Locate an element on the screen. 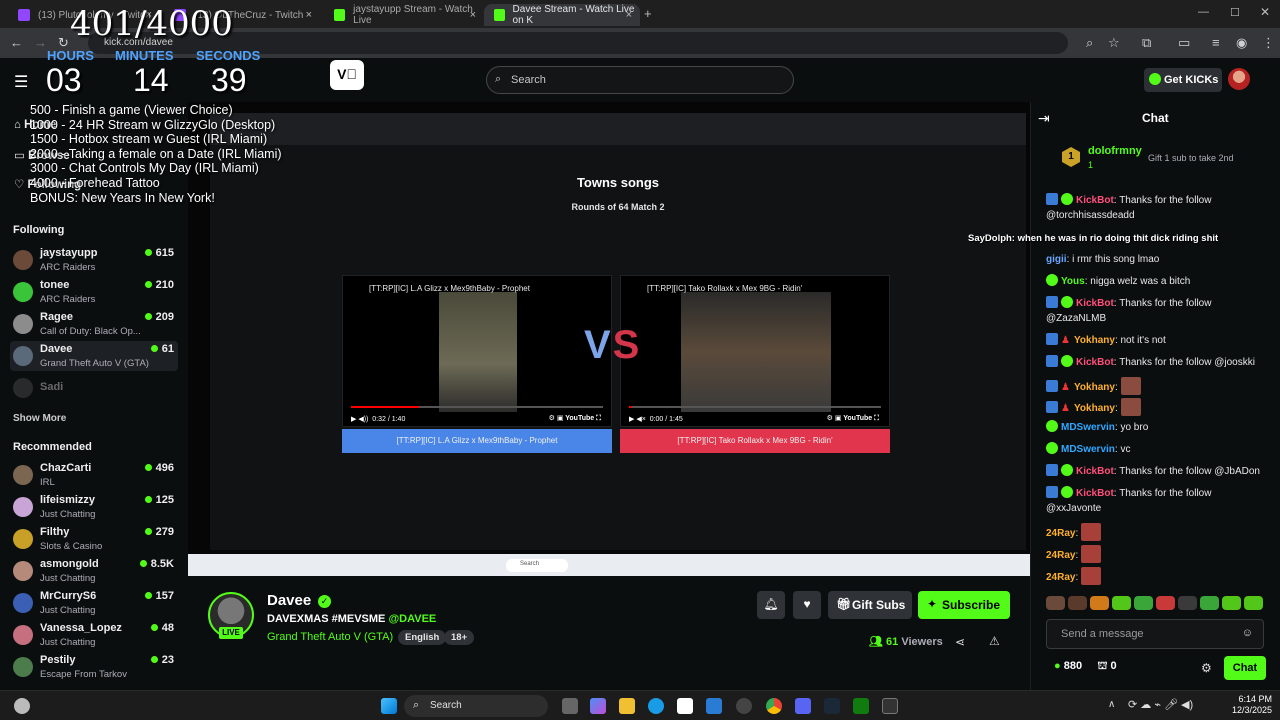 Image resolution: width=1280 pixels, height=720 pixels. epic-games-icon is located at coordinates (890, 706).